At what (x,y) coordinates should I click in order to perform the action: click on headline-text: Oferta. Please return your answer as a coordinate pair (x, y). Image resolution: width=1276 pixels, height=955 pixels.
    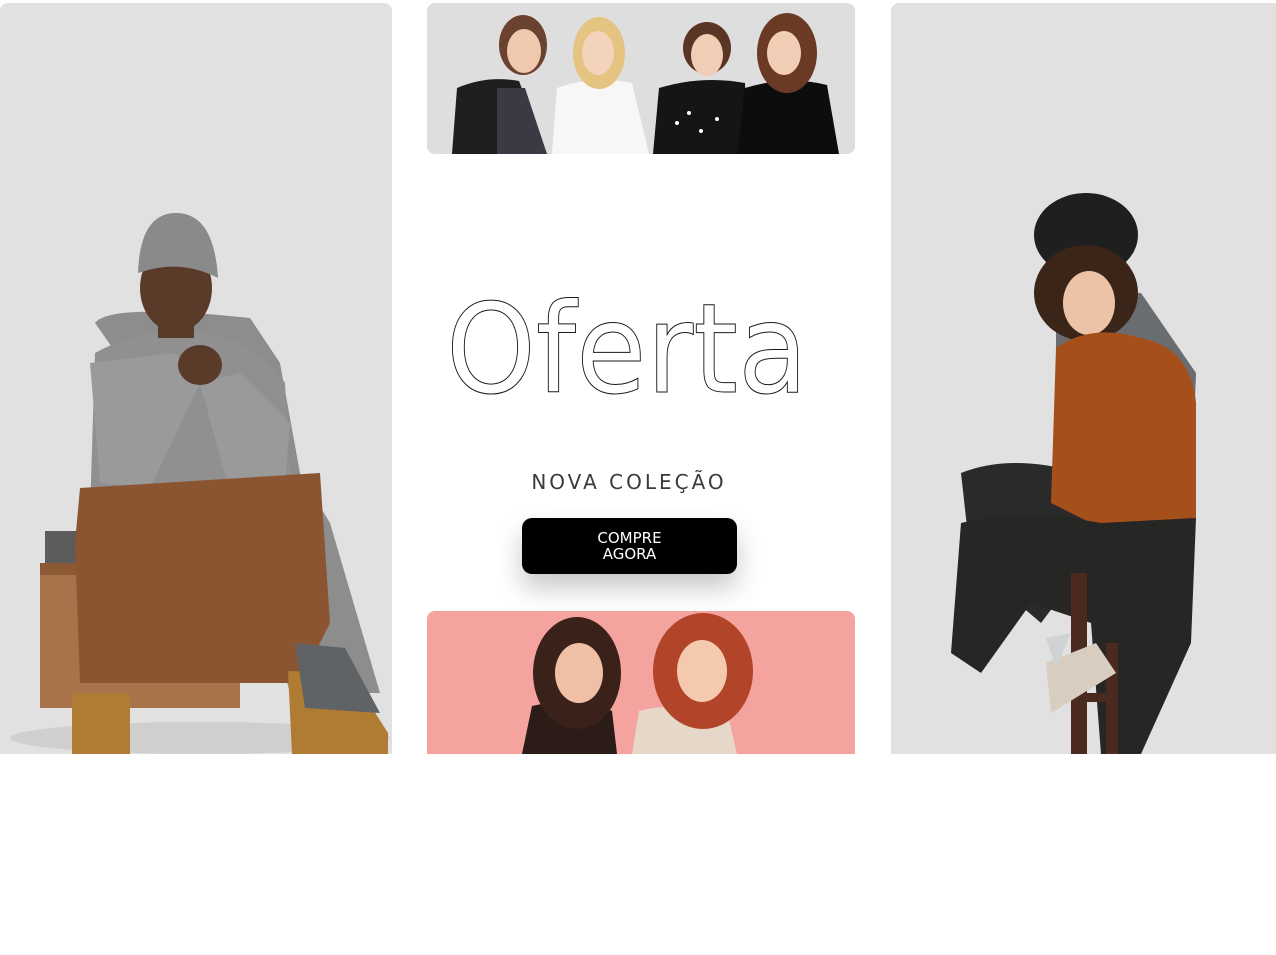
    Looking at the image, I should click on (627, 342).